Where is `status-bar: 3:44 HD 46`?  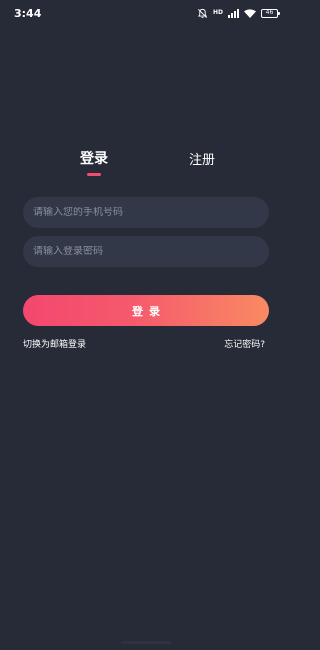
status-bar: 3:44 HD 46 is located at coordinates (146, 13).